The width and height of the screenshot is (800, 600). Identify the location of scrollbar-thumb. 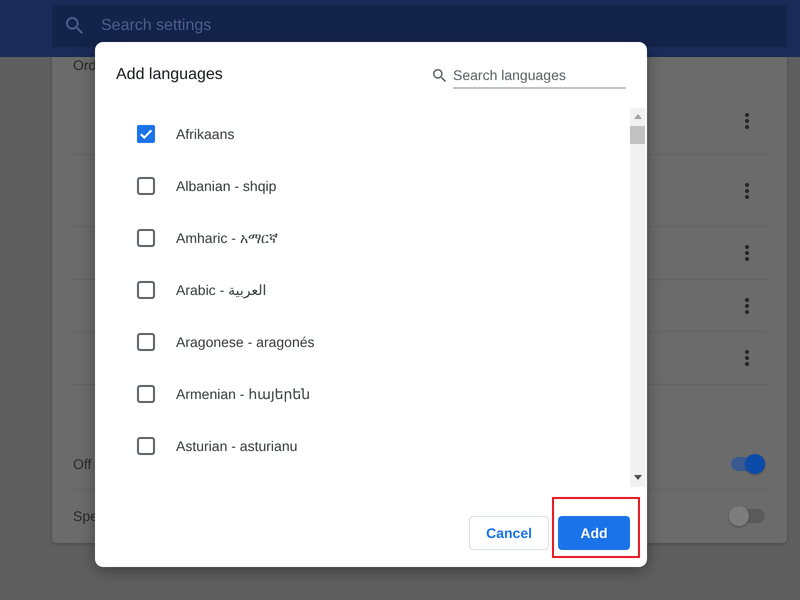
(637, 135).